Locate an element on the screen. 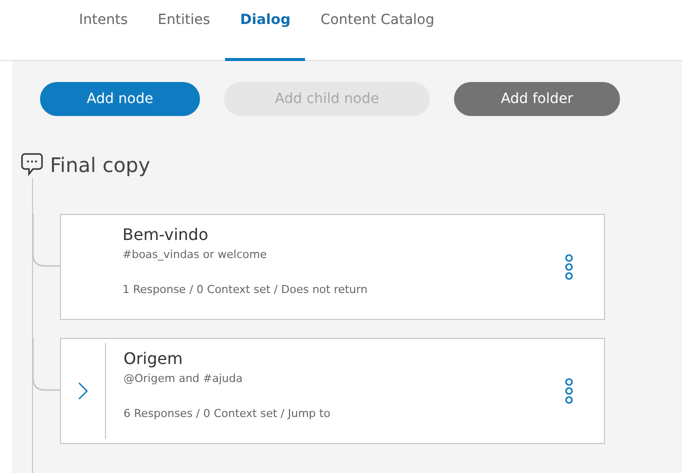 The image size is (682, 473). toolbar-button: Add node is located at coordinates (120, 99).